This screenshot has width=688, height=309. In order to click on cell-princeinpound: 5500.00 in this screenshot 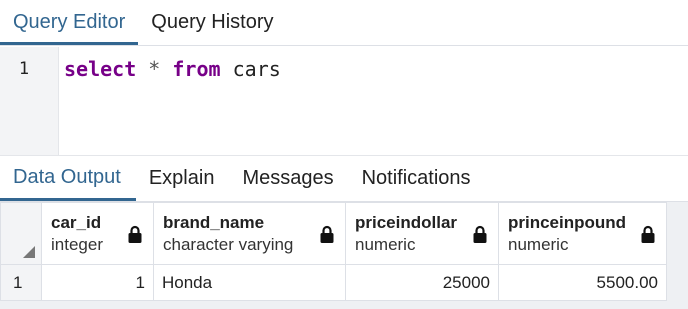, I will do `click(582, 282)`.